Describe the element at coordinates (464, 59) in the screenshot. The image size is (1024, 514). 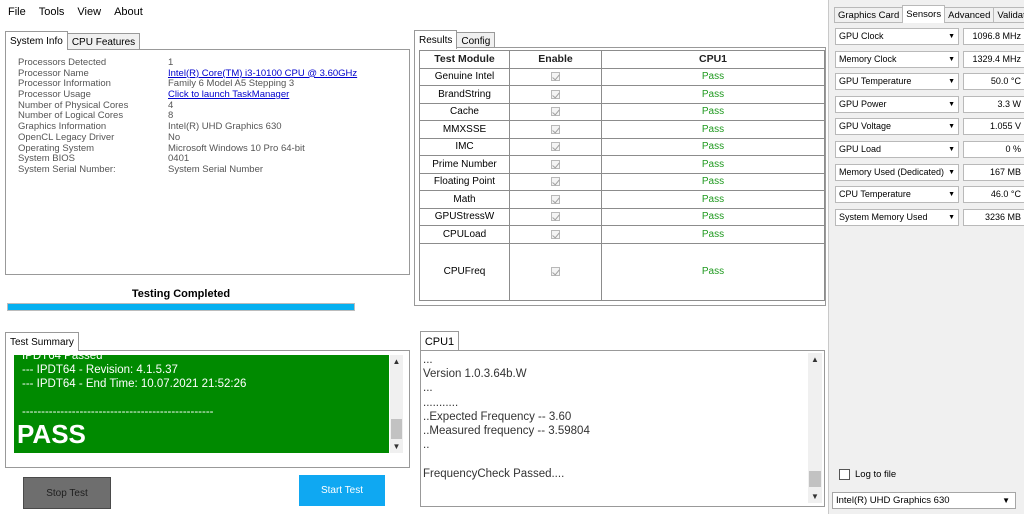
I see `column-header-test-module: Test Module` at that location.